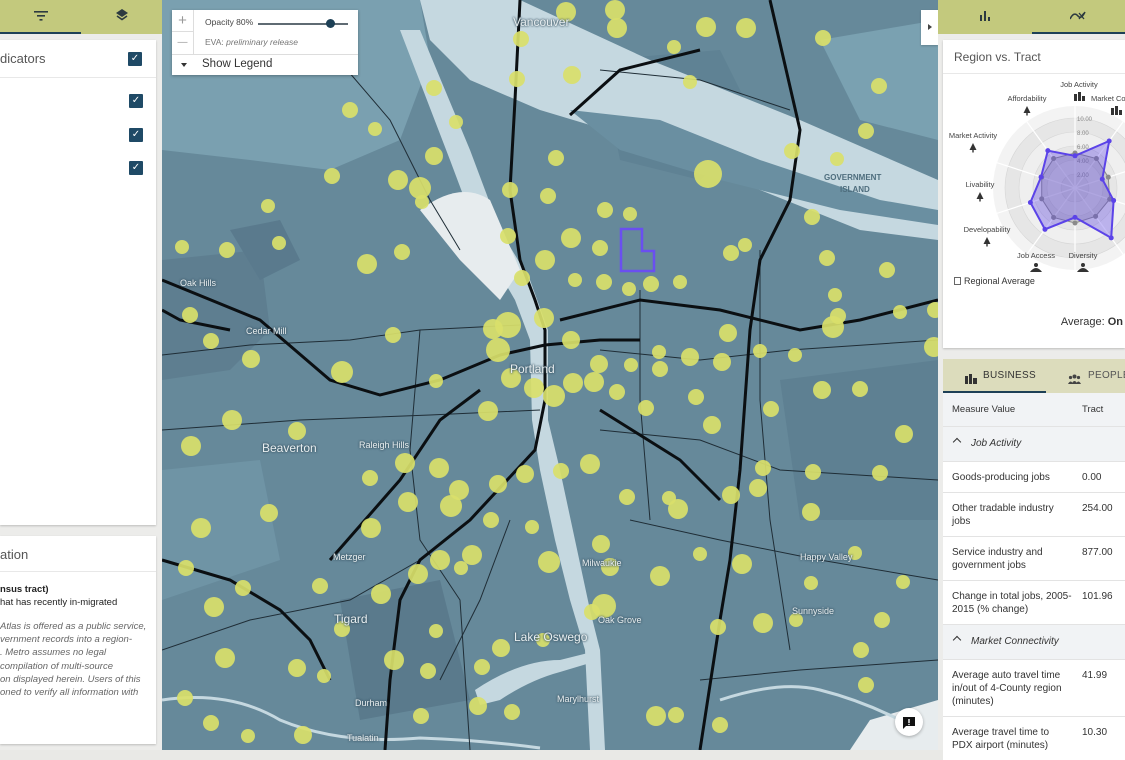 This screenshot has width=1125, height=760. What do you see at coordinates (265, 65) in the screenshot?
I see `show-legend-toggle: Show Legend` at bounding box center [265, 65].